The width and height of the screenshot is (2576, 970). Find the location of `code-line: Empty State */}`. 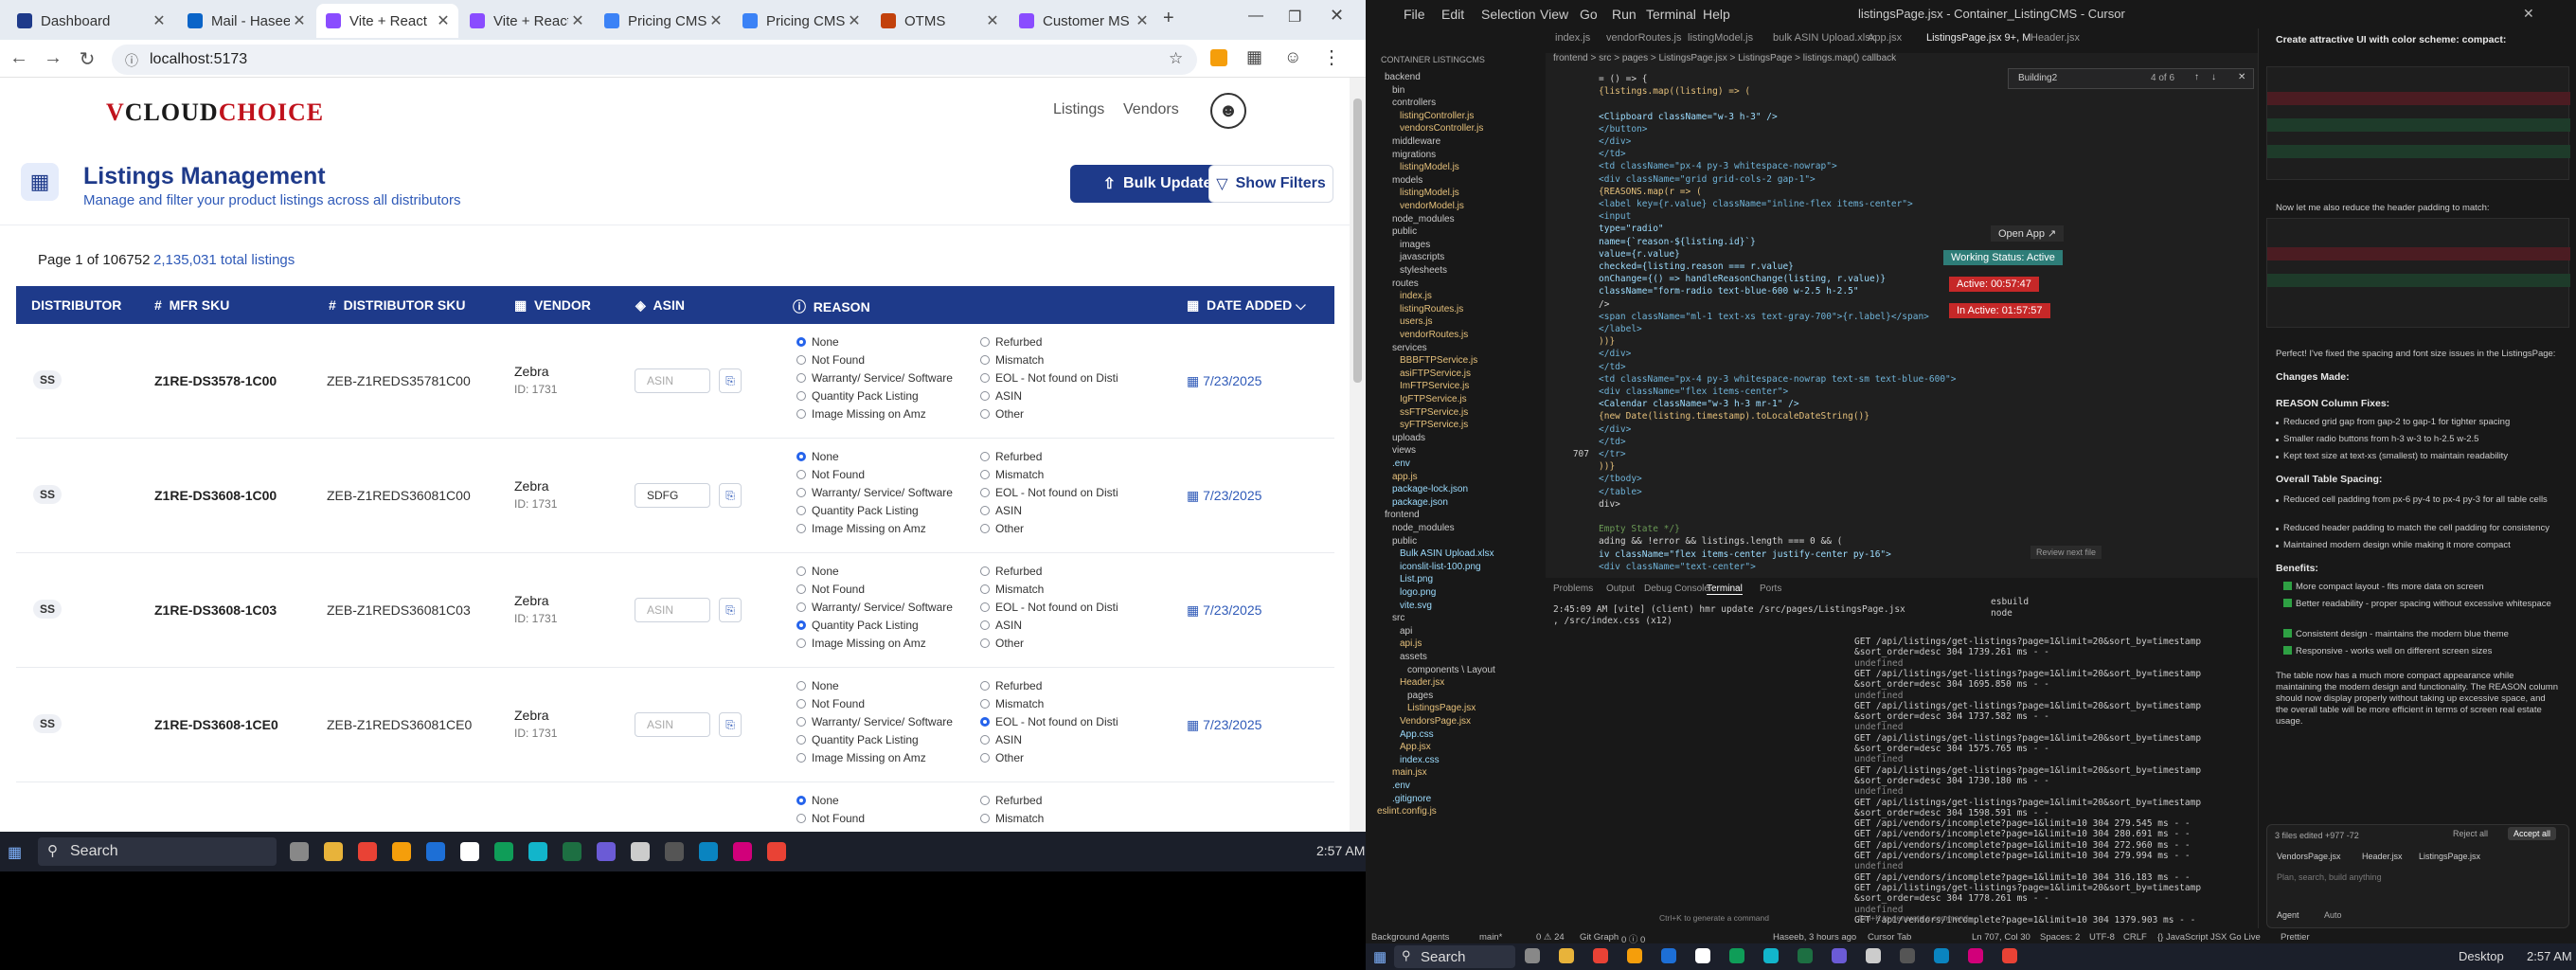

code-line: Empty State */} is located at coordinates (1639, 529).